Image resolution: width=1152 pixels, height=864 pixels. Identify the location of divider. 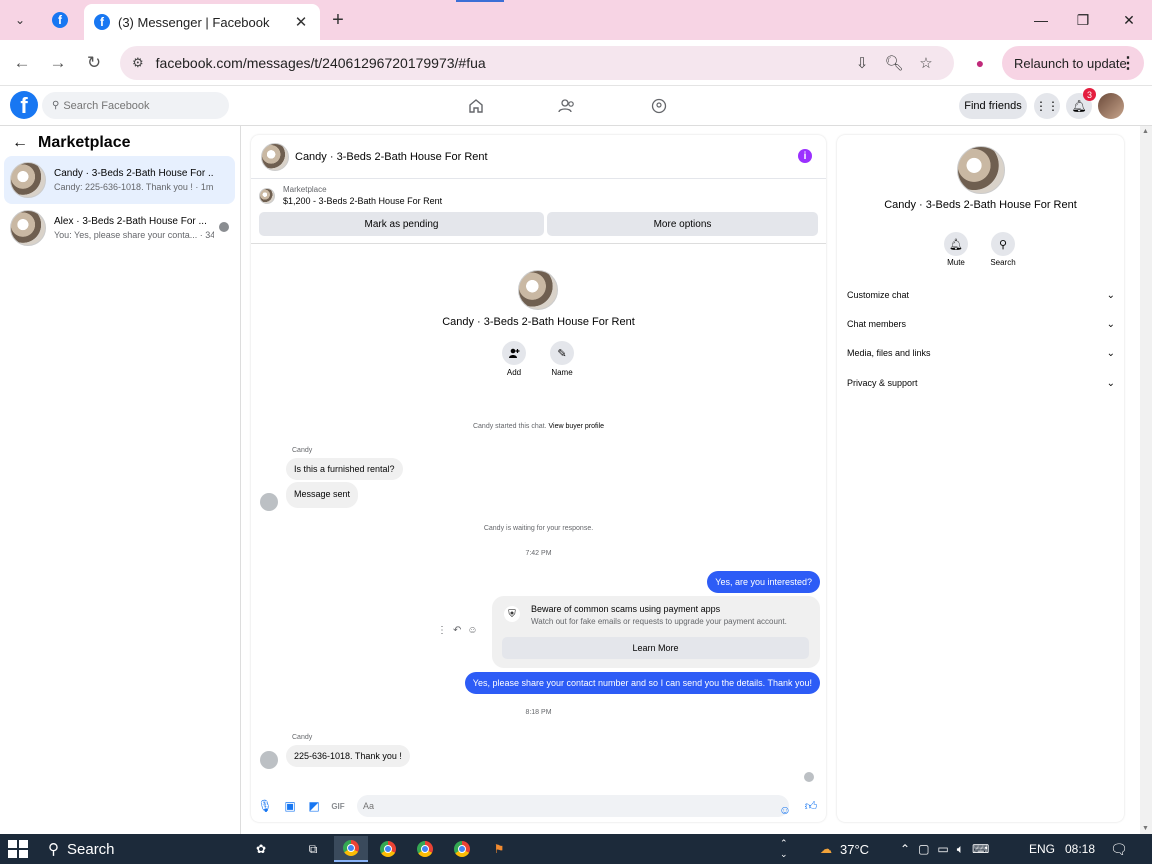
(538, 243).